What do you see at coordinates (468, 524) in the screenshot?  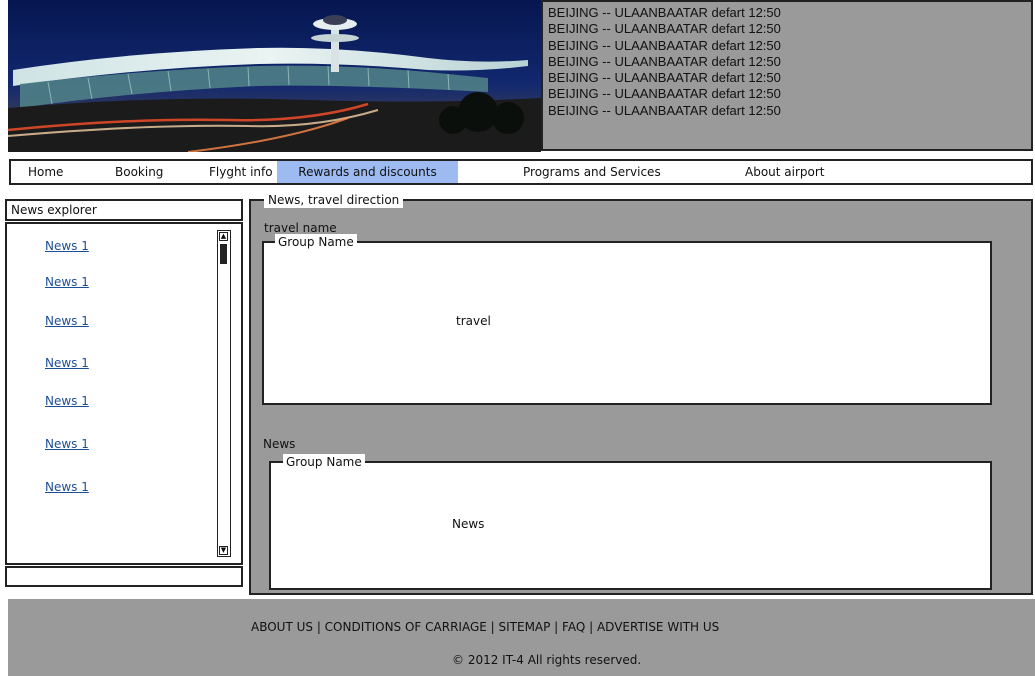 I see `news-content: News` at bounding box center [468, 524].